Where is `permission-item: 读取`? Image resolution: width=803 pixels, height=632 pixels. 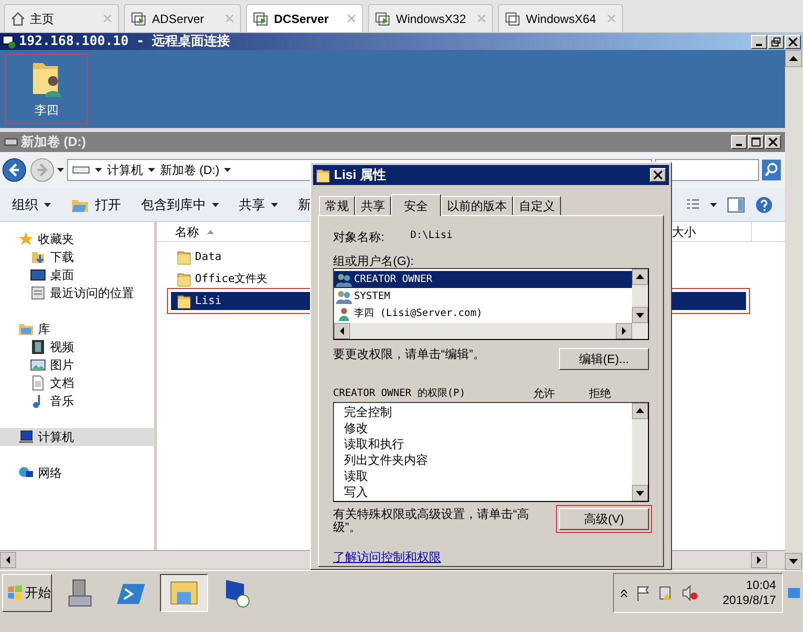 permission-item: 读取 is located at coordinates (356, 476).